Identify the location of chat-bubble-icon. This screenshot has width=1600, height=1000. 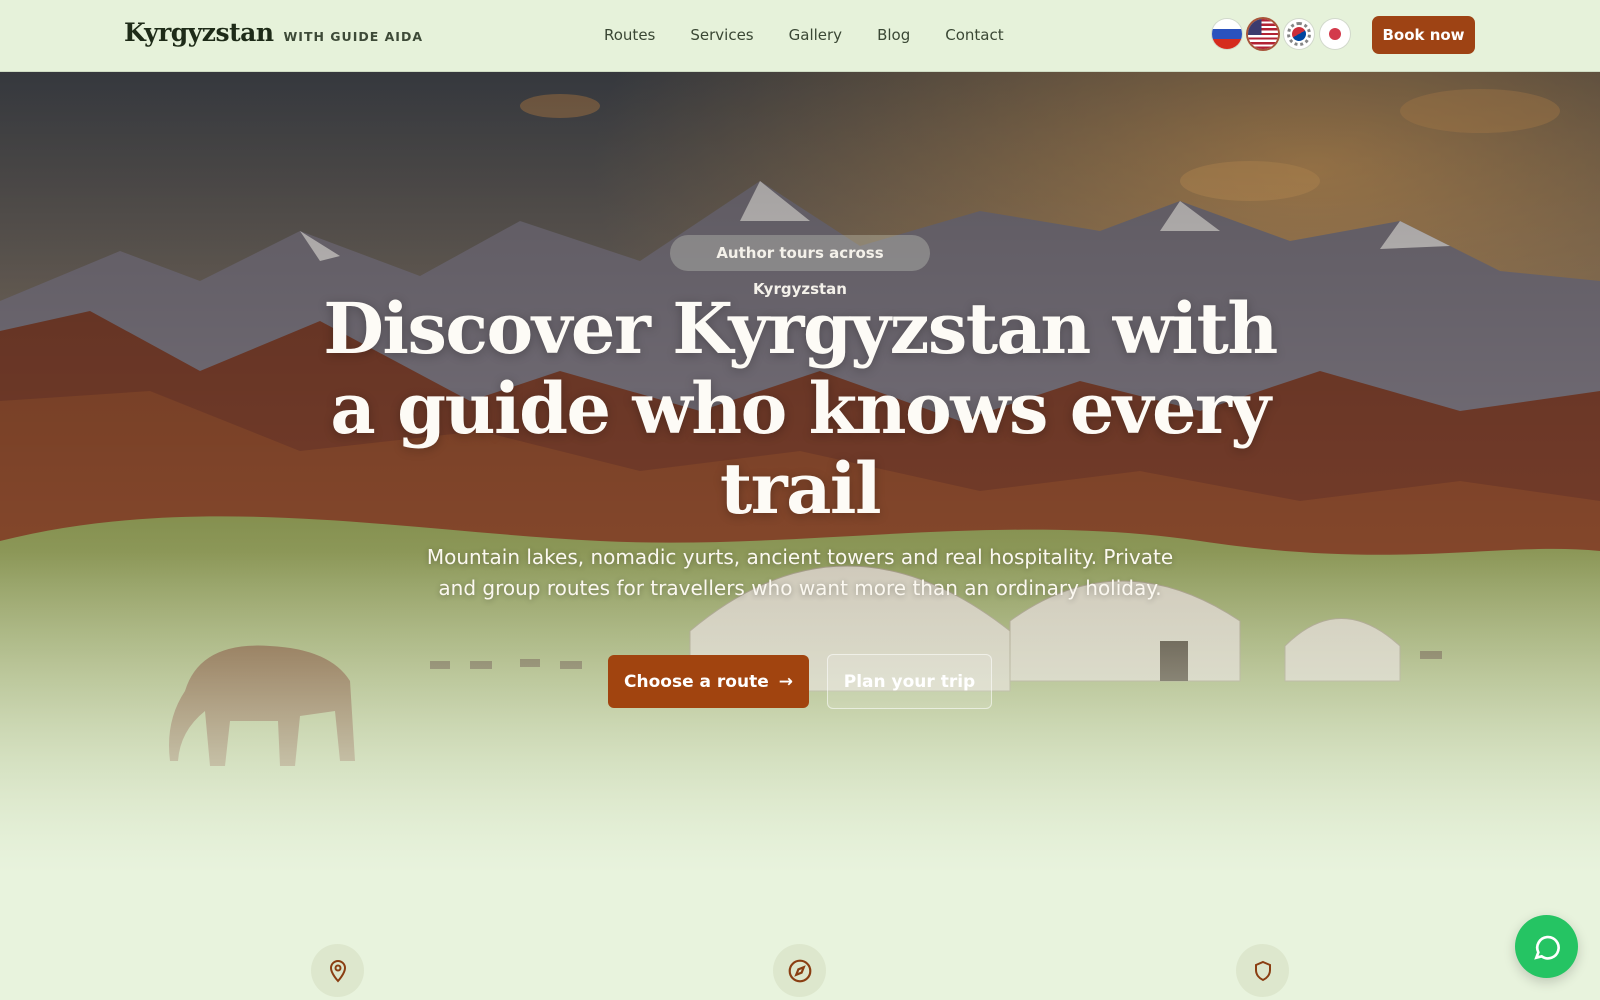
(1546, 946).